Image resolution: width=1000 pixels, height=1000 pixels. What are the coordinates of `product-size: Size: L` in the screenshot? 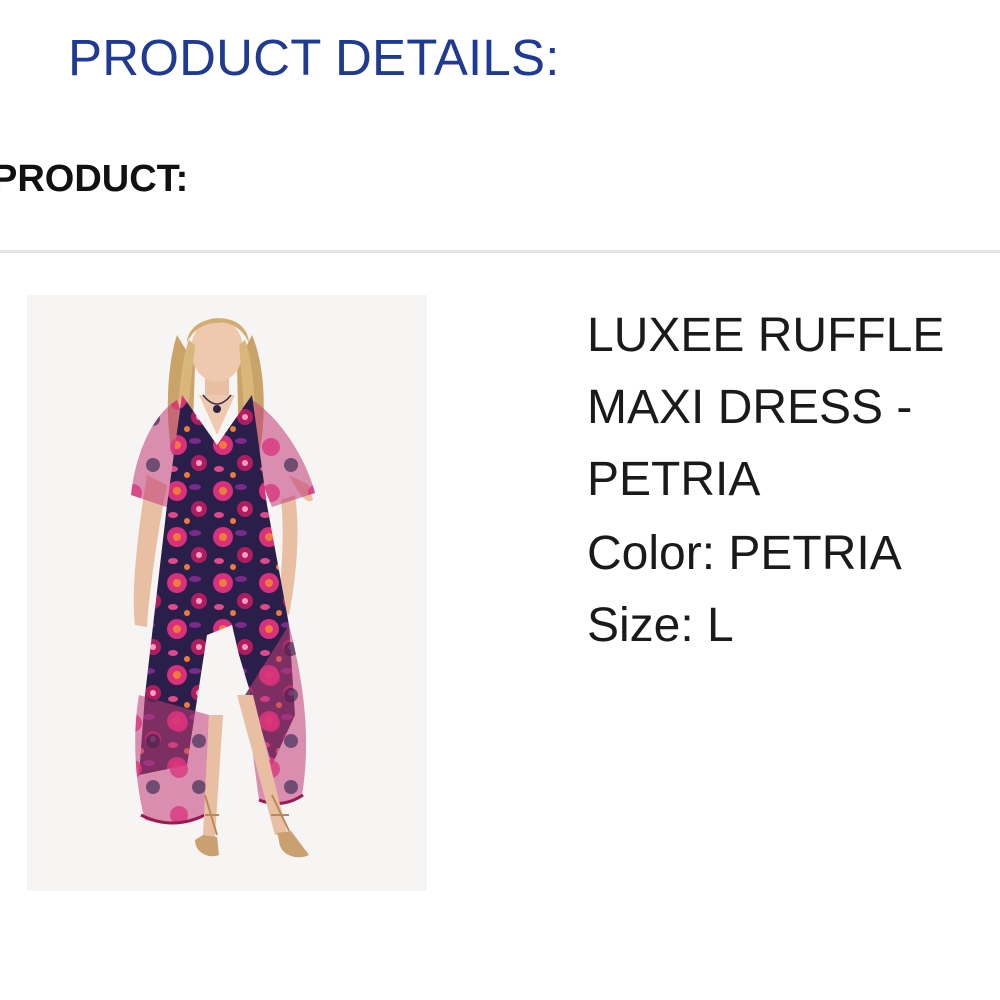 It's located at (660, 625).